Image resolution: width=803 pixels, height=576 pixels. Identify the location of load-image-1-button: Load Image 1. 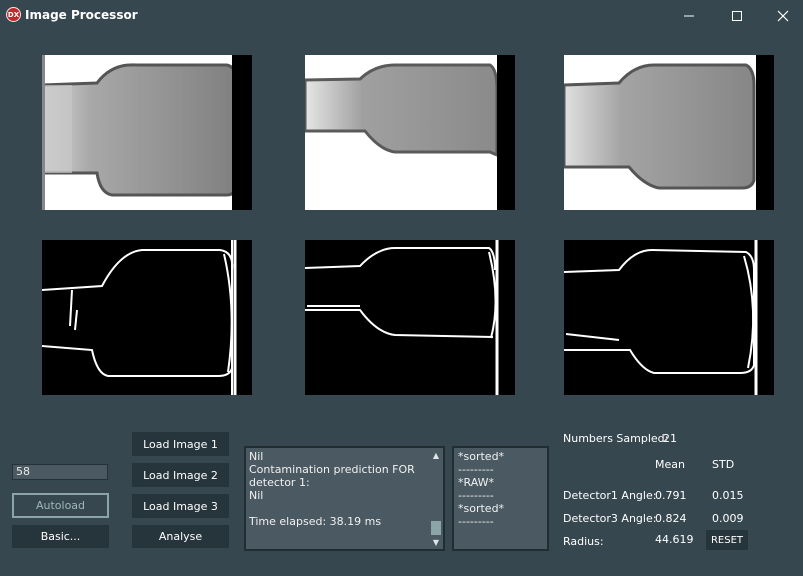
(180, 444).